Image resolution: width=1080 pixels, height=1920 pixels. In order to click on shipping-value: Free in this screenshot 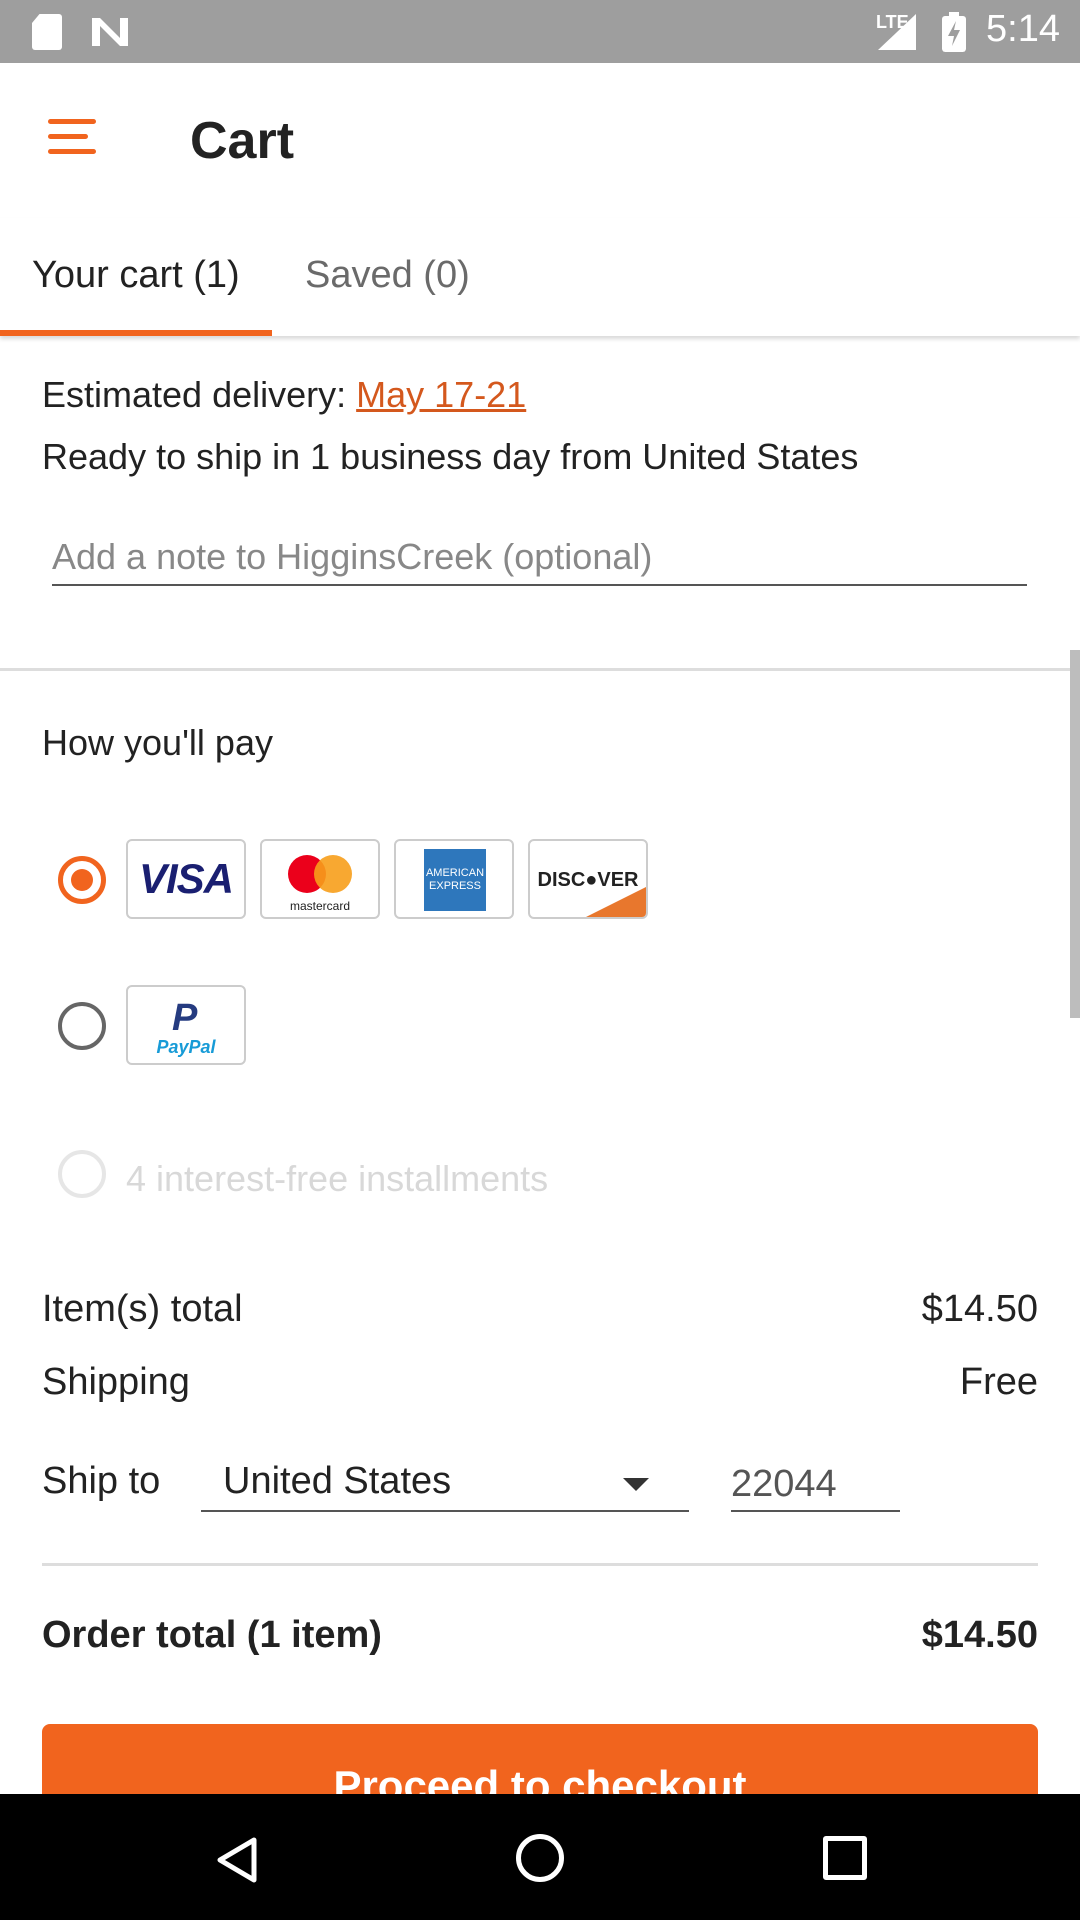, I will do `click(998, 1382)`.